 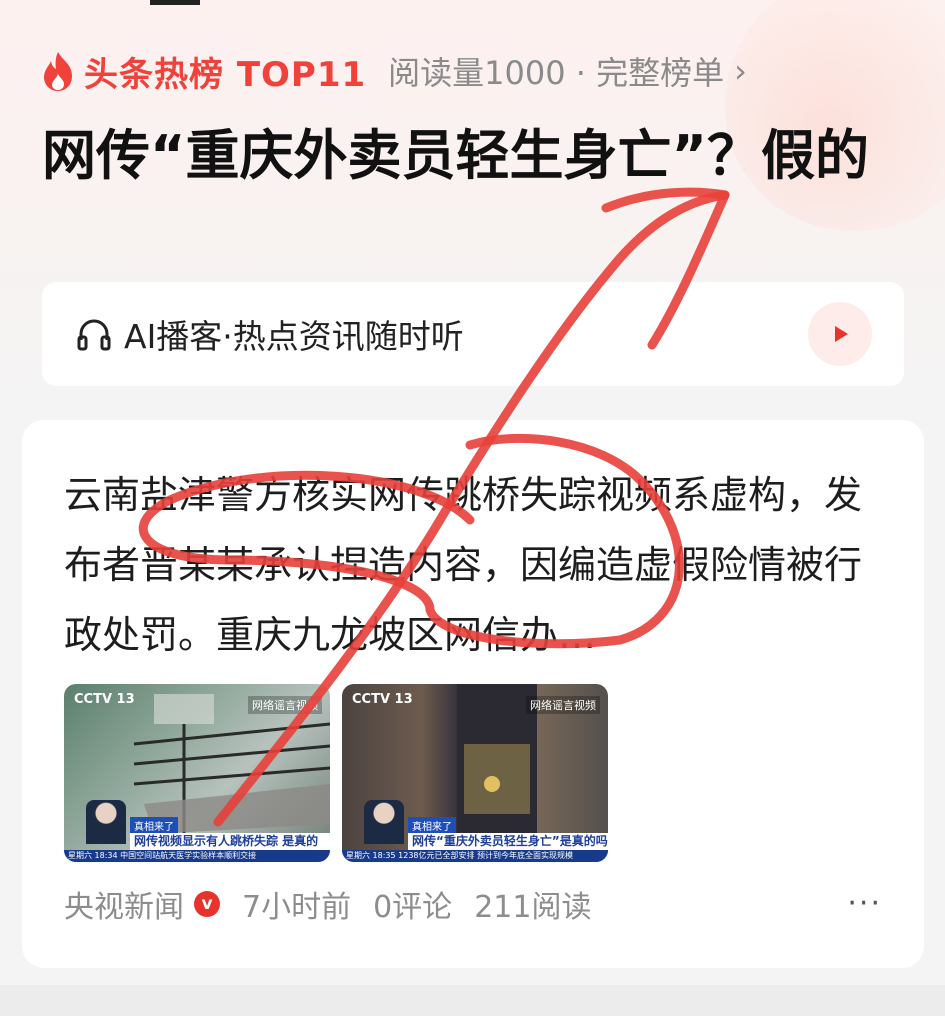 What do you see at coordinates (472, 1000) in the screenshot?
I see `next-item-edge` at bounding box center [472, 1000].